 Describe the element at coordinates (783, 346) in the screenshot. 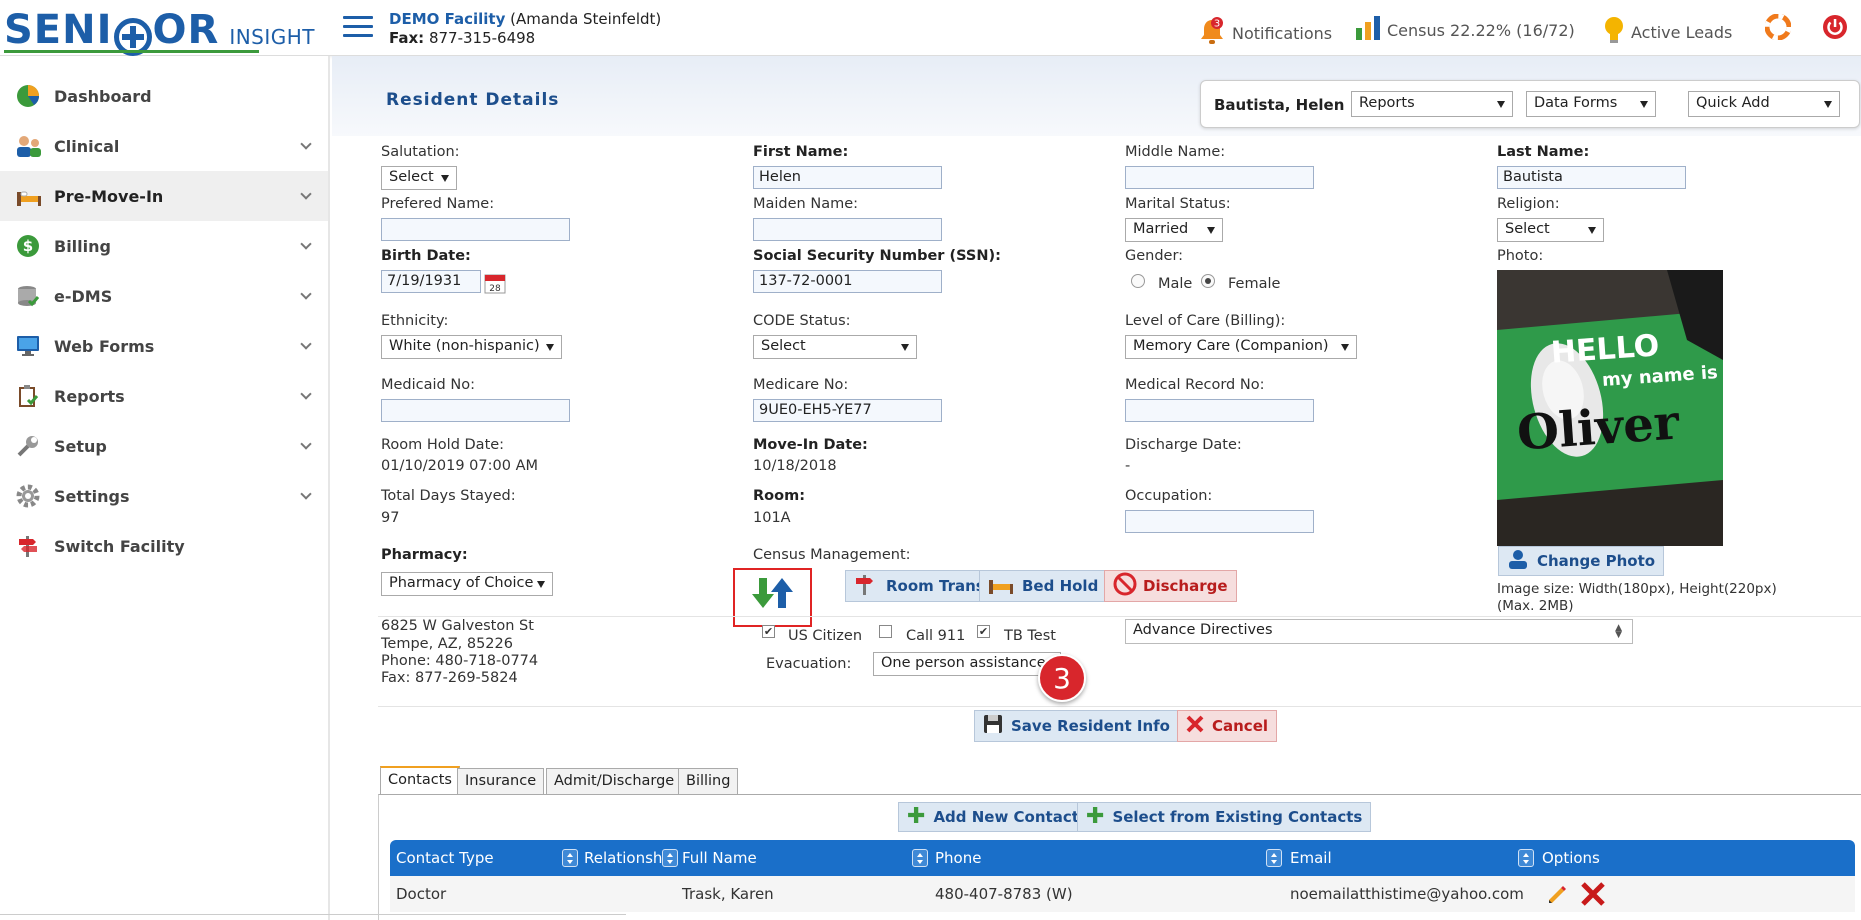

I see `code-status-value: Select` at that location.